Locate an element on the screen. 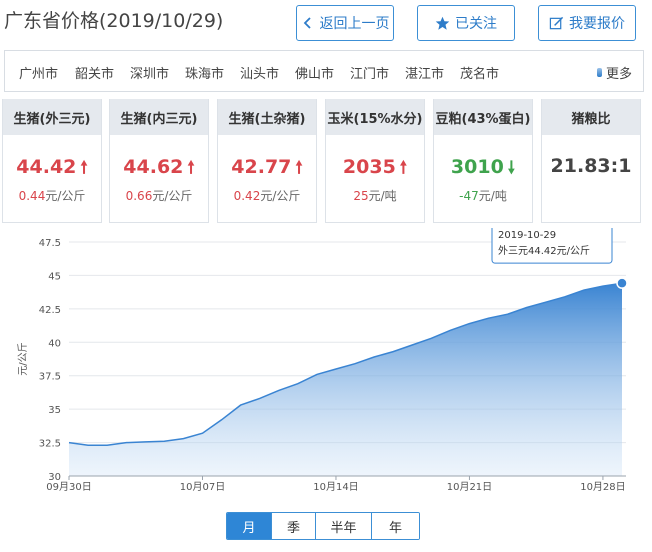 Image resolution: width=652 pixels, height=552 pixels. city-link: 深圳市 is located at coordinates (149, 72).